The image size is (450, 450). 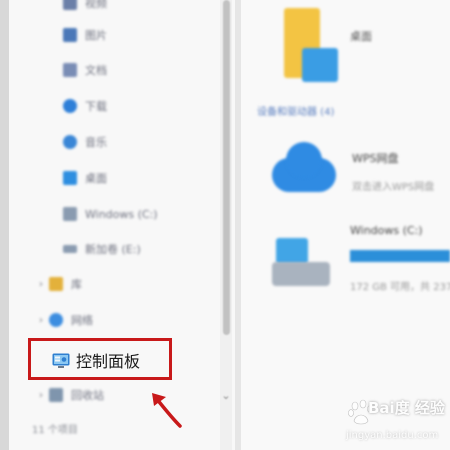 I want to click on devices-group-header: 设备和驱动器 (4), so click(x=295, y=110).